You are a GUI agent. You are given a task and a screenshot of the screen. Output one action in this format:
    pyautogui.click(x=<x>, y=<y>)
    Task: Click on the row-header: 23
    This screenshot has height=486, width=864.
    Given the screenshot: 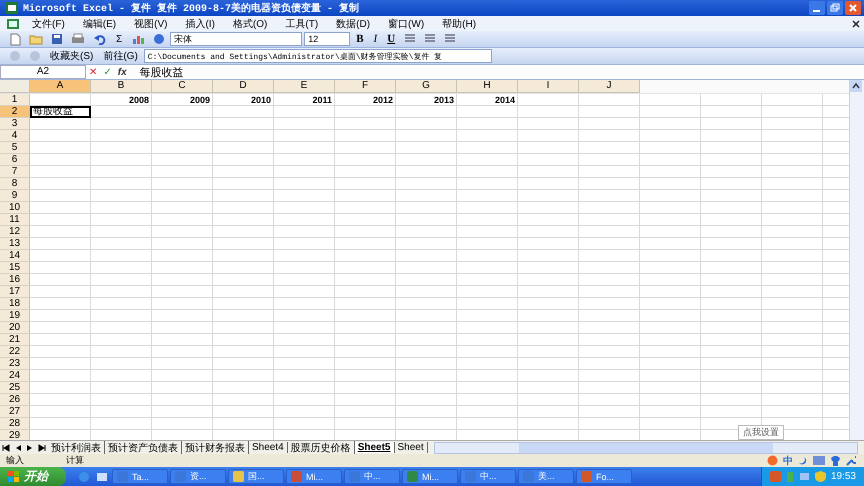 What is the action you would take?
    pyautogui.click(x=15, y=364)
    